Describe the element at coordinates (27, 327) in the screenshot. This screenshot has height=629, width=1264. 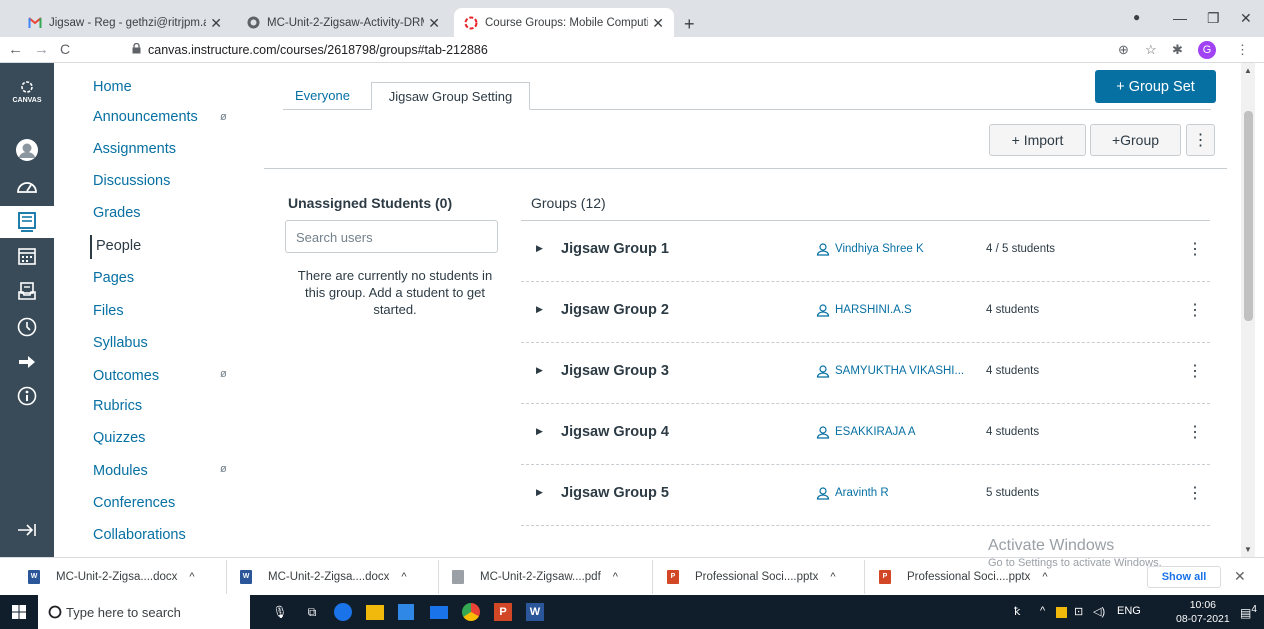
I see `history-icon` at that location.